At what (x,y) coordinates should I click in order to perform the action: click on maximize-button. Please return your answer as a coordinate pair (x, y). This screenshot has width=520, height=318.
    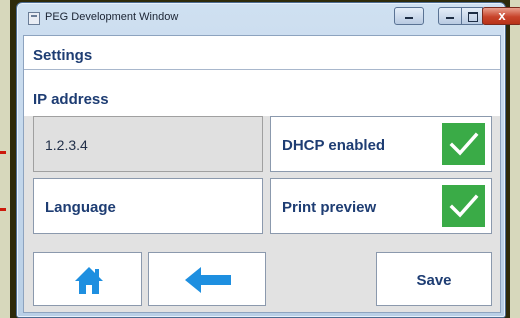
    Looking at the image, I should click on (472, 16).